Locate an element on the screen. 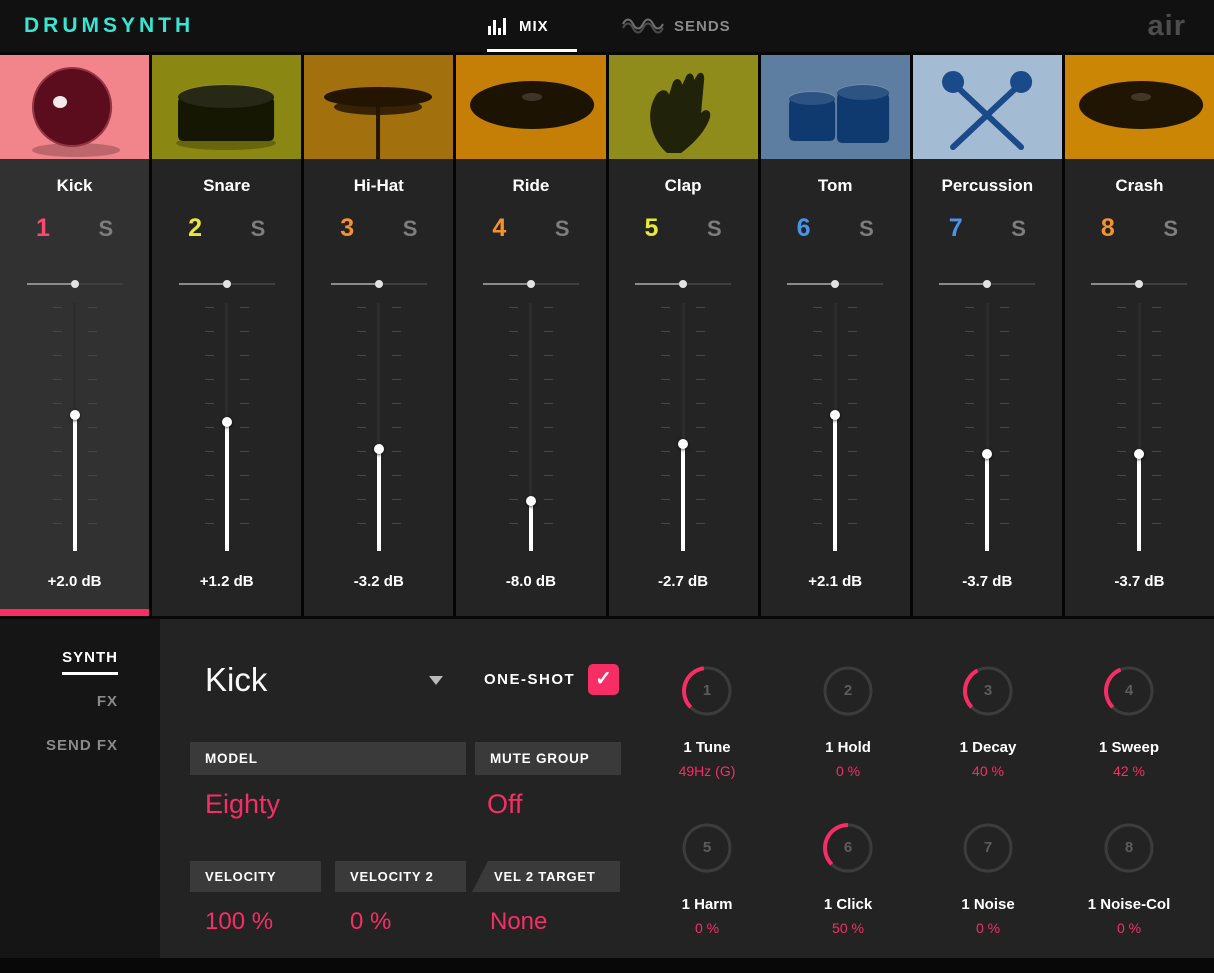 Image resolution: width=1214 pixels, height=973 pixels. knob-index: 3 is located at coordinates (988, 690).